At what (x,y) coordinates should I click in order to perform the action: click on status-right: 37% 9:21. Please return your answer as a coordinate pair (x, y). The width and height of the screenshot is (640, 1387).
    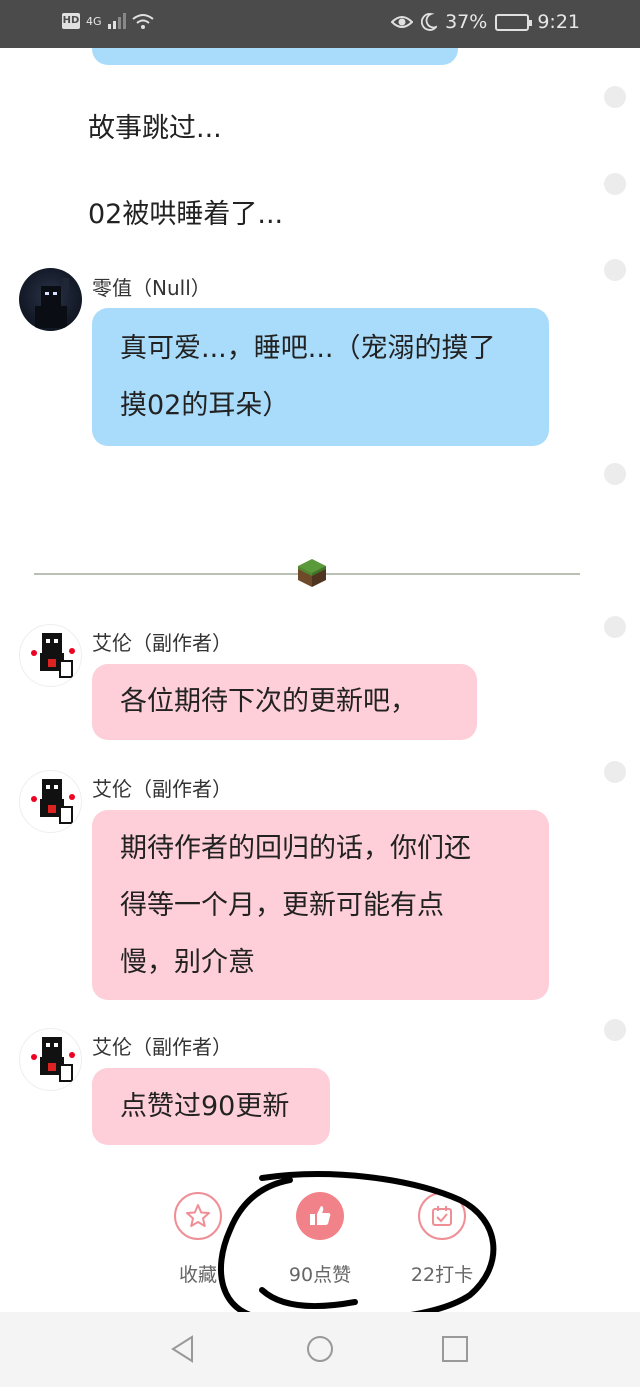
    Looking at the image, I should click on (485, 22).